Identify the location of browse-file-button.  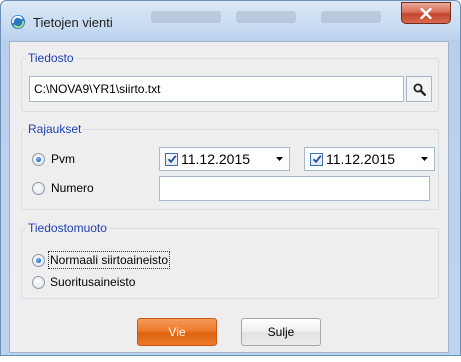
(419, 89).